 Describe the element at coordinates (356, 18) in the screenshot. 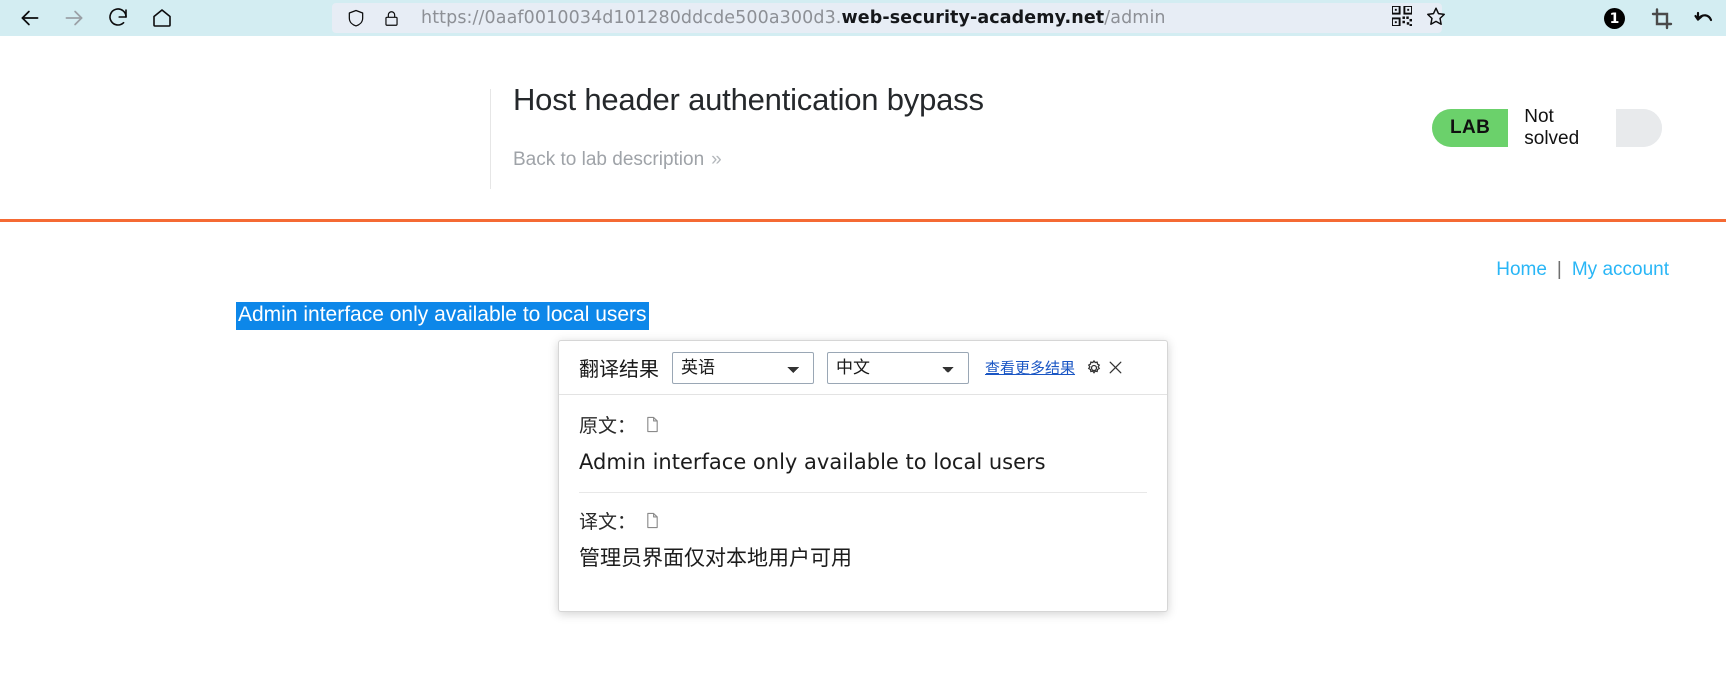

I see `shield-icon` at that location.